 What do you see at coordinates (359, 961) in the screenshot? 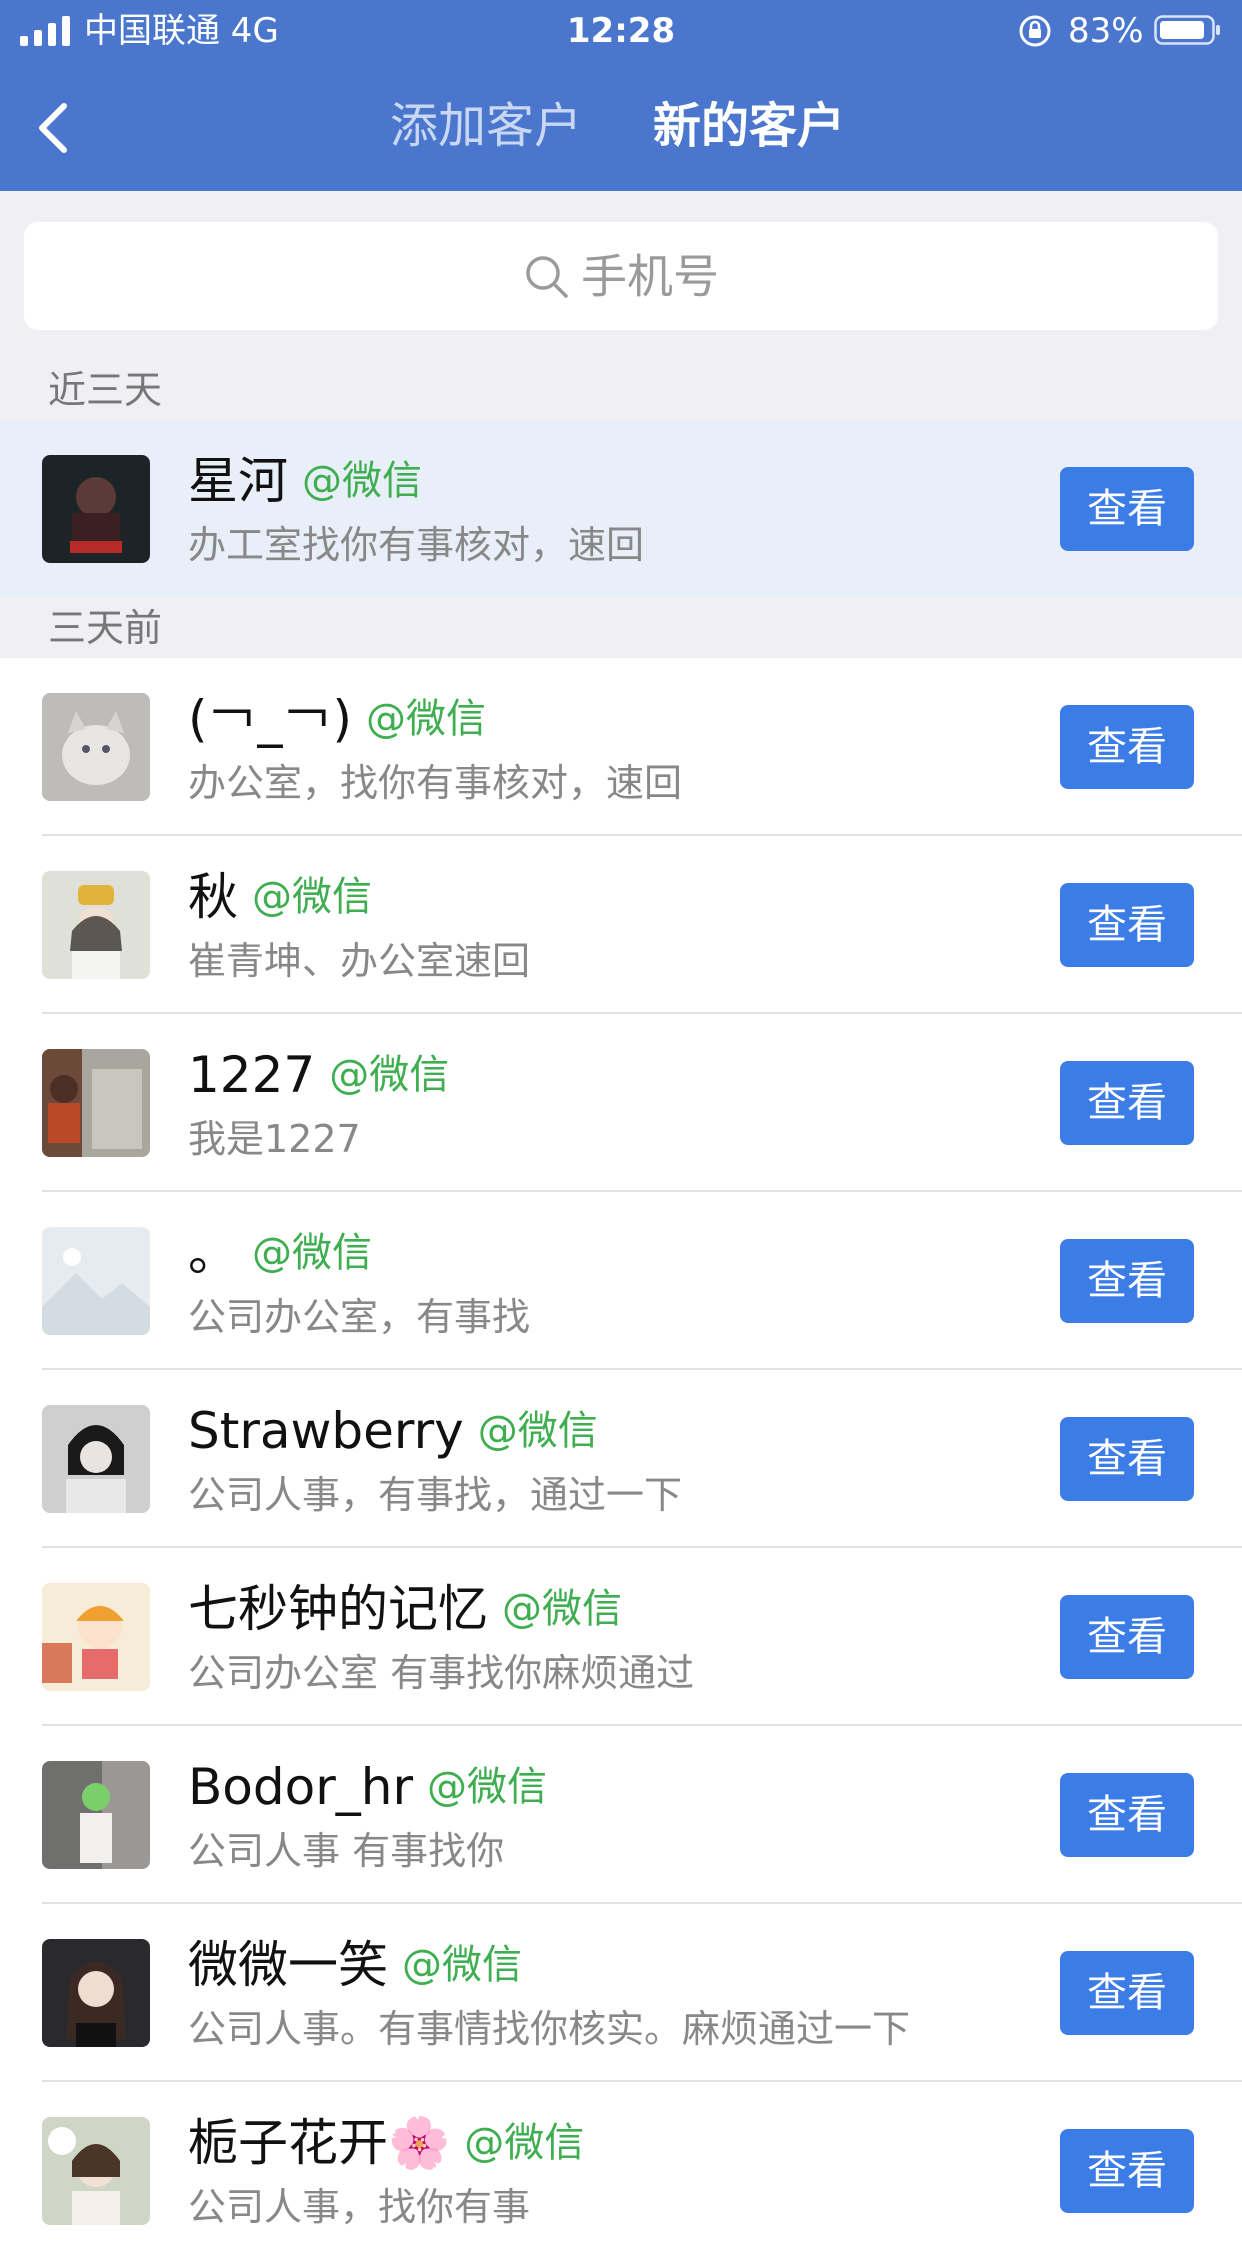
I see `contact-message: 崔青坤、办公室速回` at bounding box center [359, 961].